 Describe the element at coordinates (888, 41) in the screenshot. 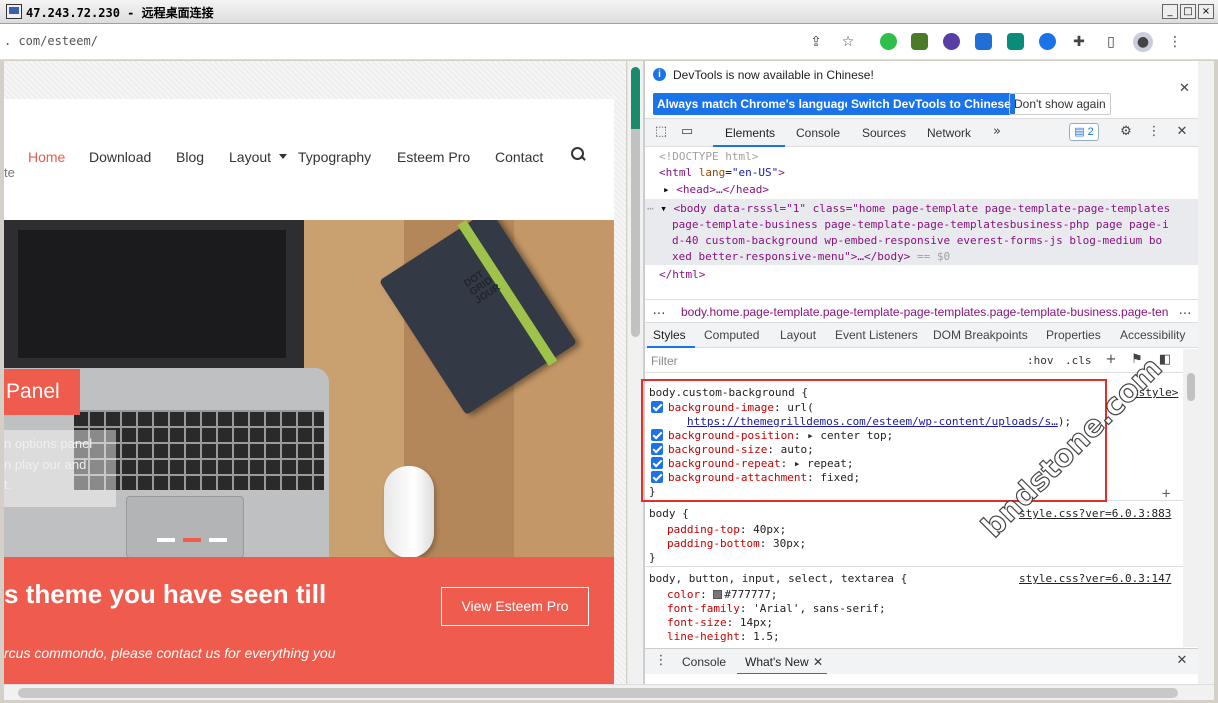

I see `extension-green-icon` at that location.